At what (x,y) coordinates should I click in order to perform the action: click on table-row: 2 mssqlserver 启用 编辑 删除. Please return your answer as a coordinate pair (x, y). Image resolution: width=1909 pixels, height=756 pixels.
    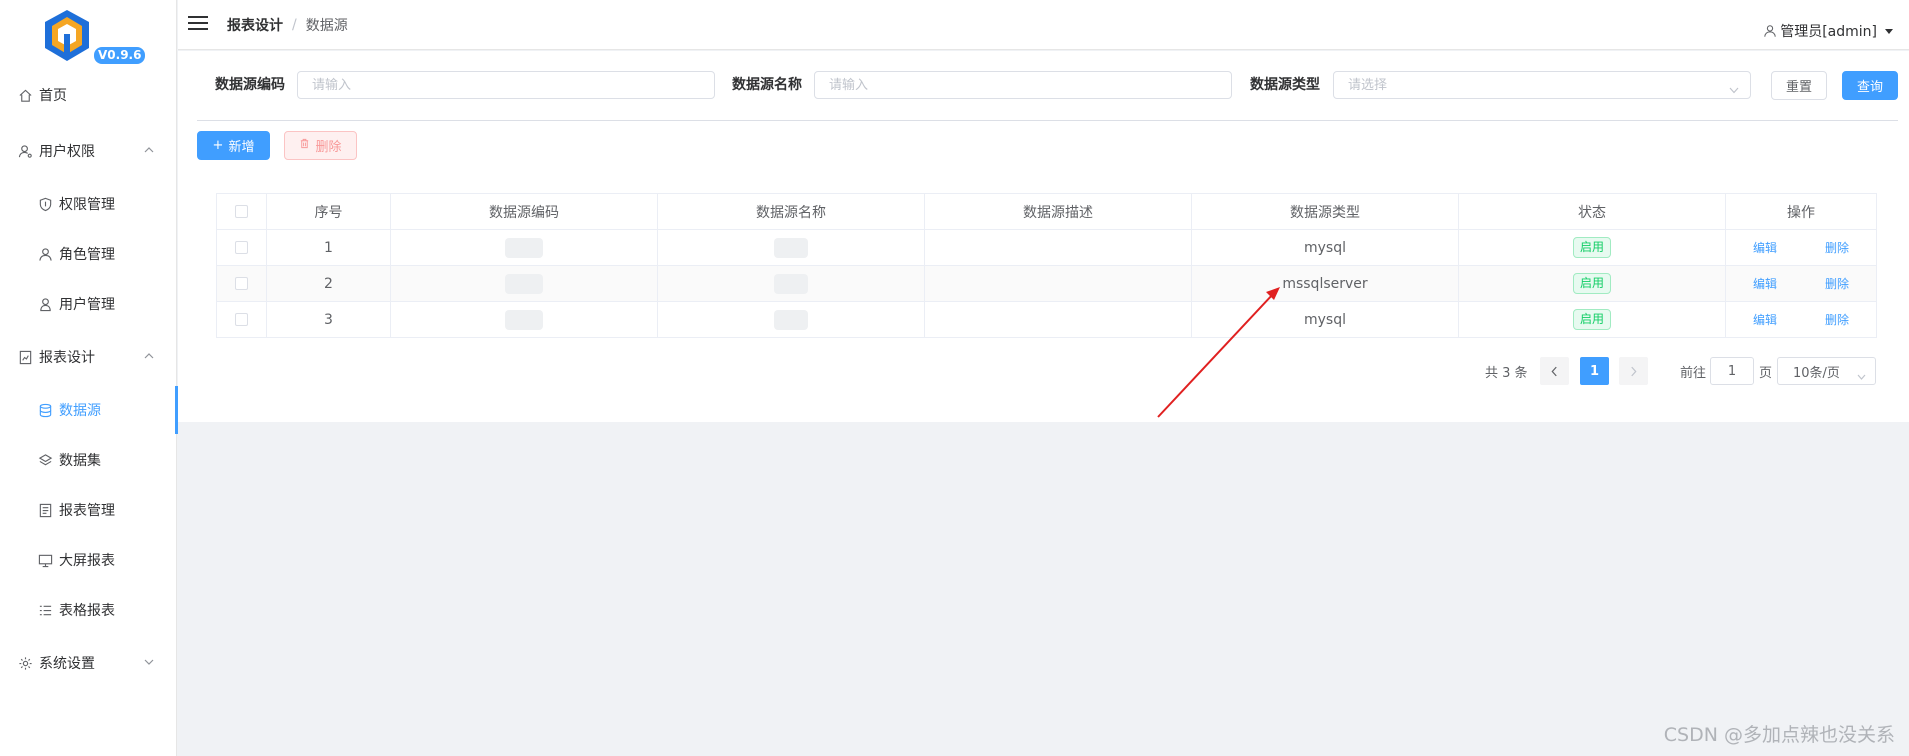
    Looking at the image, I should click on (1046, 283).